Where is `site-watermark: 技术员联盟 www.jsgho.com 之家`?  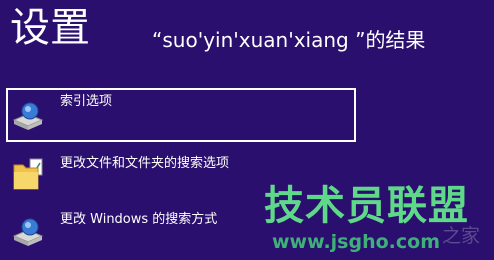
site-watermark: 技术员联盟 www.jsgho.com 之家 is located at coordinates (379, 220).